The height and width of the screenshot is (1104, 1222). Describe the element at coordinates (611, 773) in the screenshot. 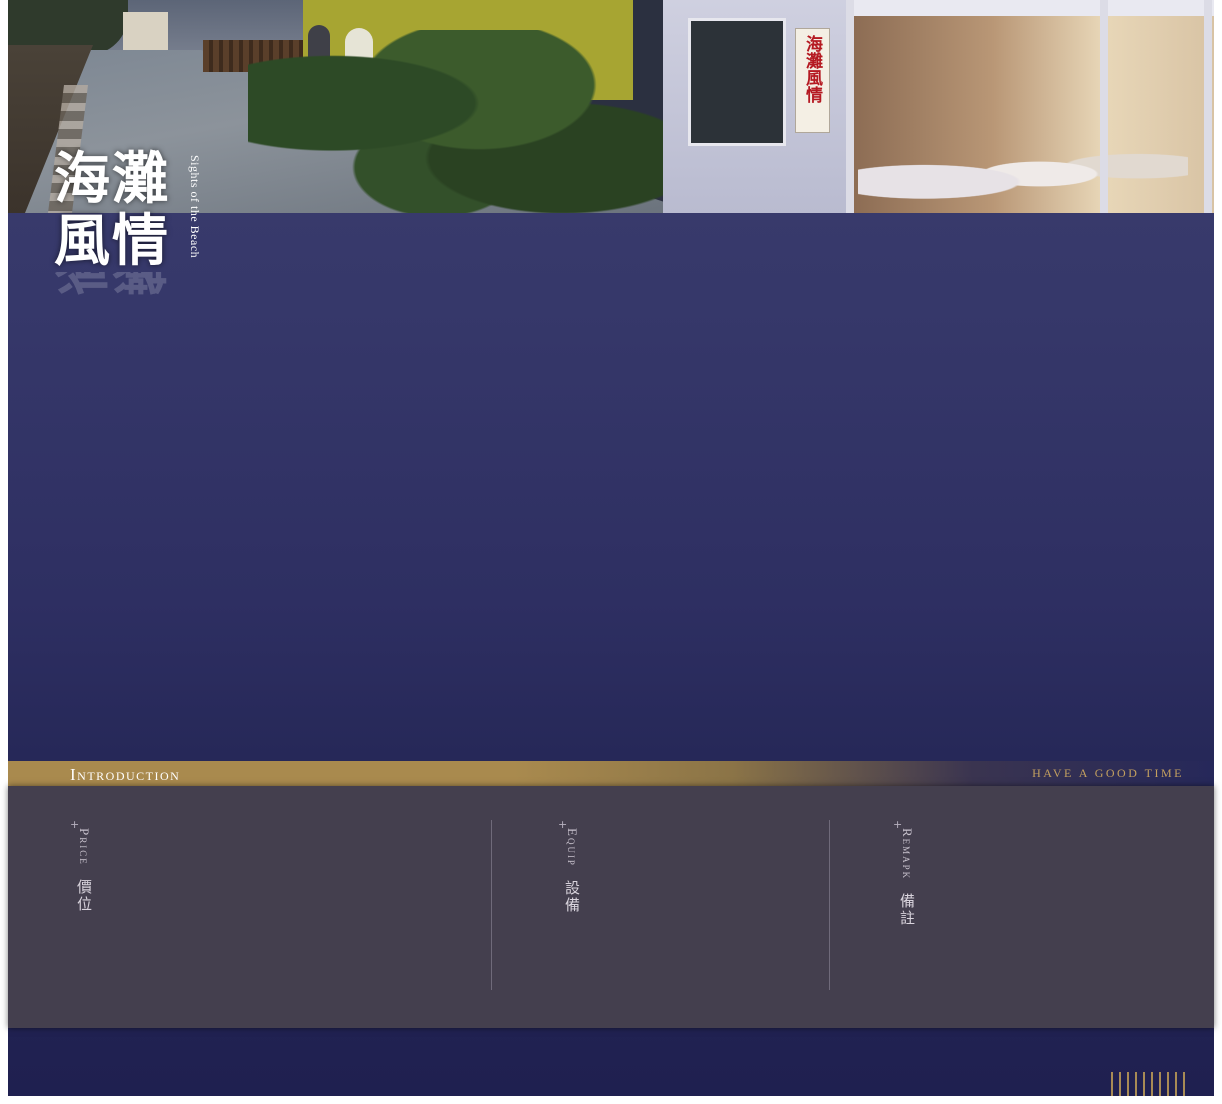

I see `intro-bar: Introduction have a good time` at that location.